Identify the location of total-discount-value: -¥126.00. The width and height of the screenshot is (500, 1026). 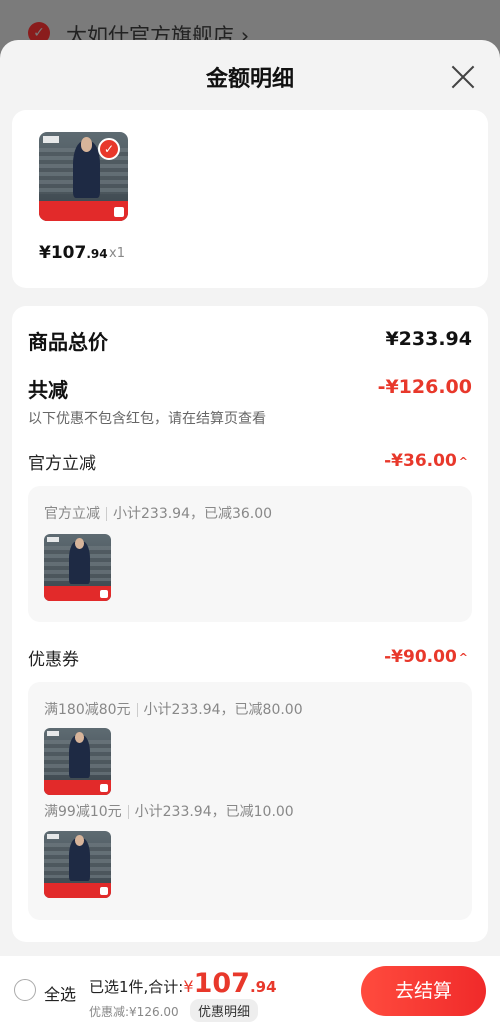
(424, 387).